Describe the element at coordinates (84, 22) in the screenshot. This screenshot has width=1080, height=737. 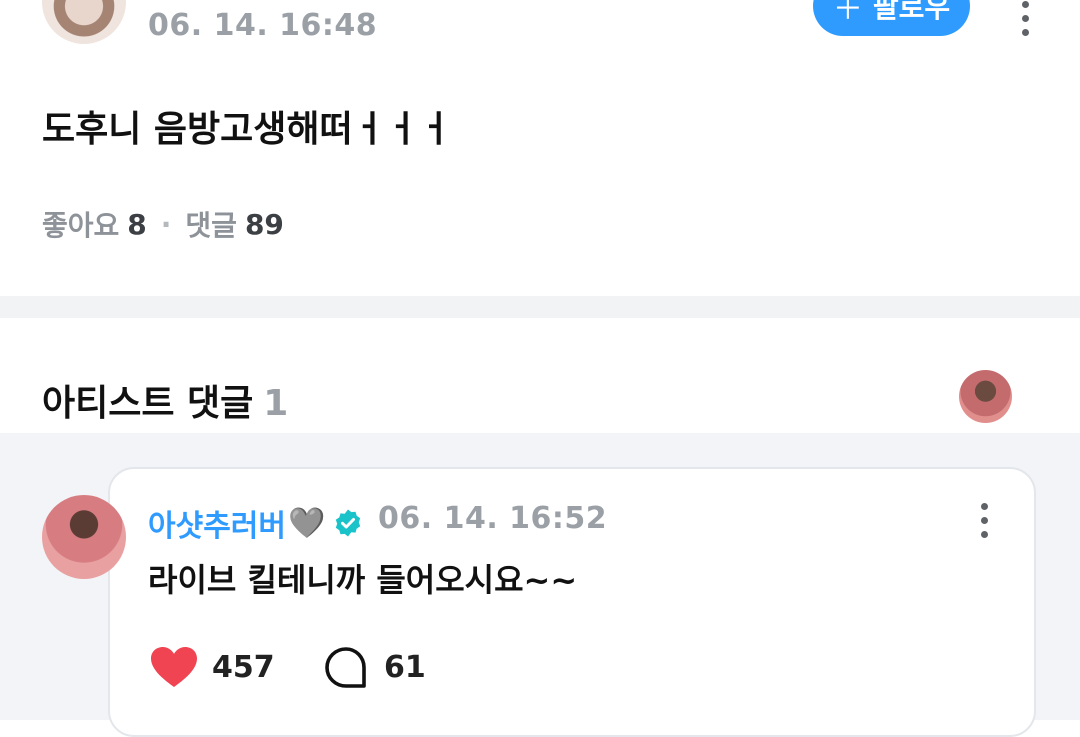
I see `post-author-avatar` at that location.